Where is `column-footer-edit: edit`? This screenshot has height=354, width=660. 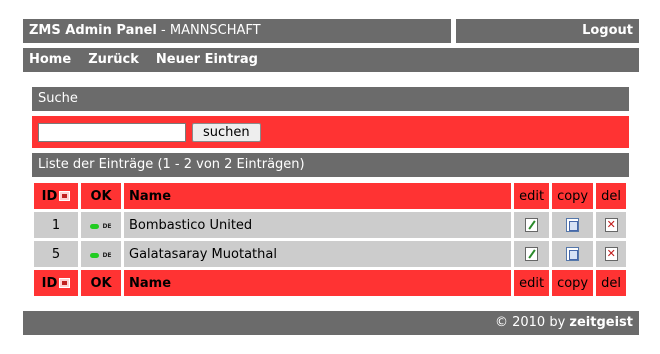 column-footer-edit: edit is located at coordinates (532, 283).